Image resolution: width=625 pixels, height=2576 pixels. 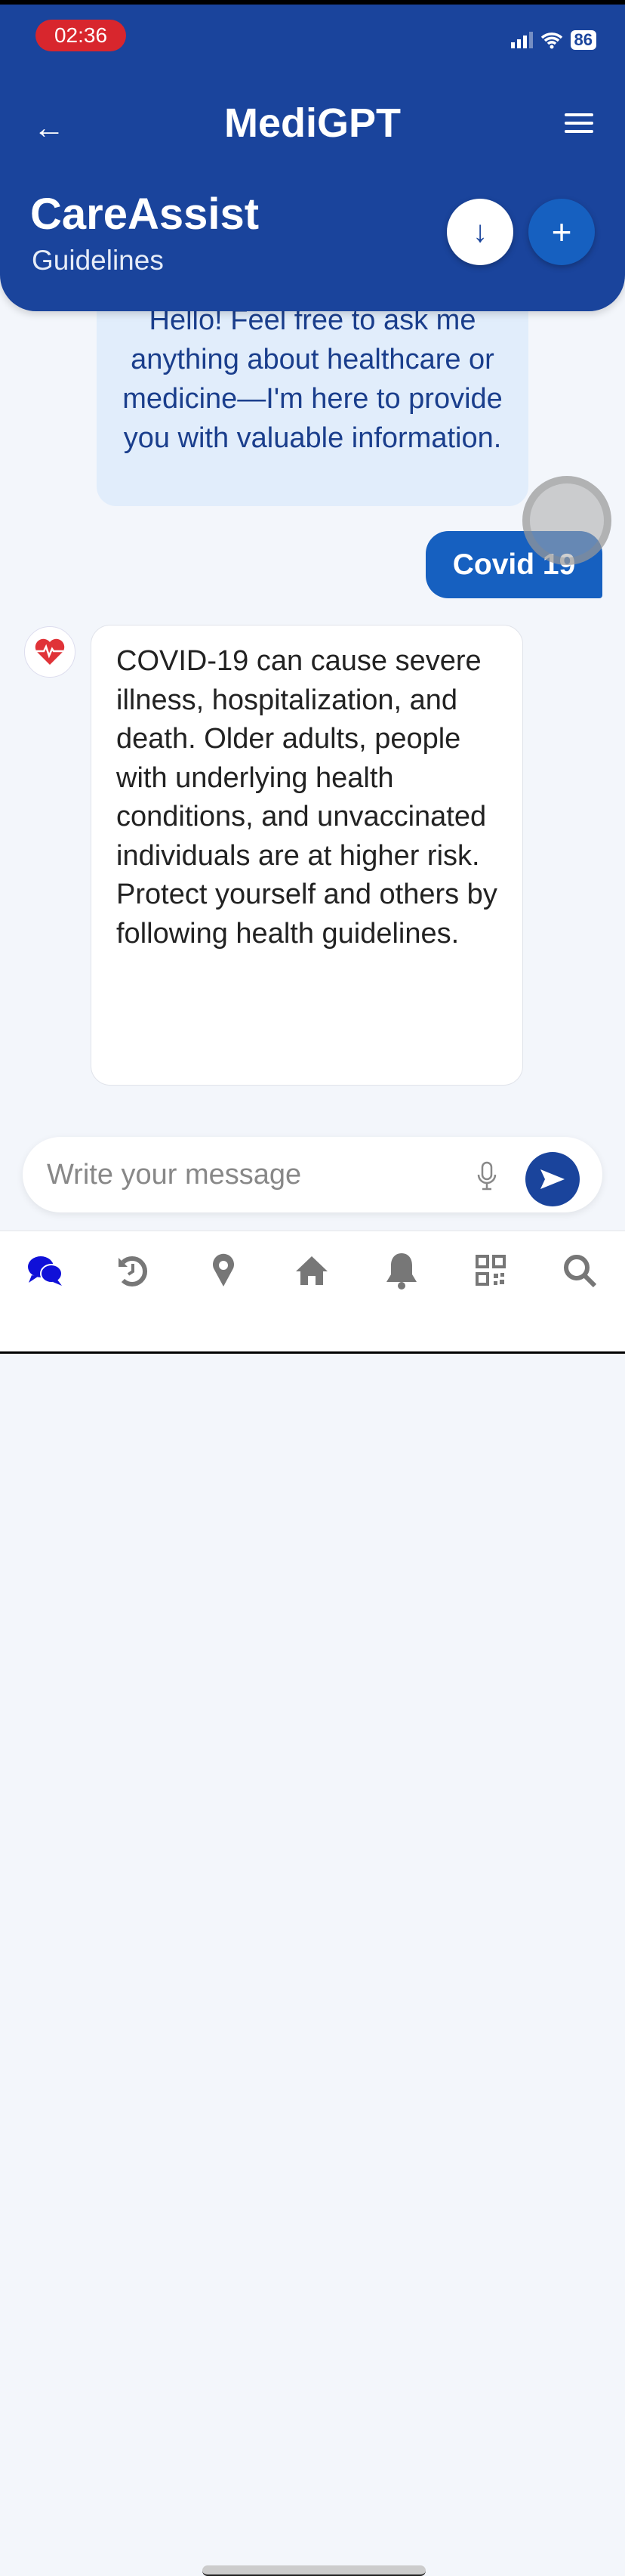 I want to click on new-chat-button: +, so click(x=561, y=232).